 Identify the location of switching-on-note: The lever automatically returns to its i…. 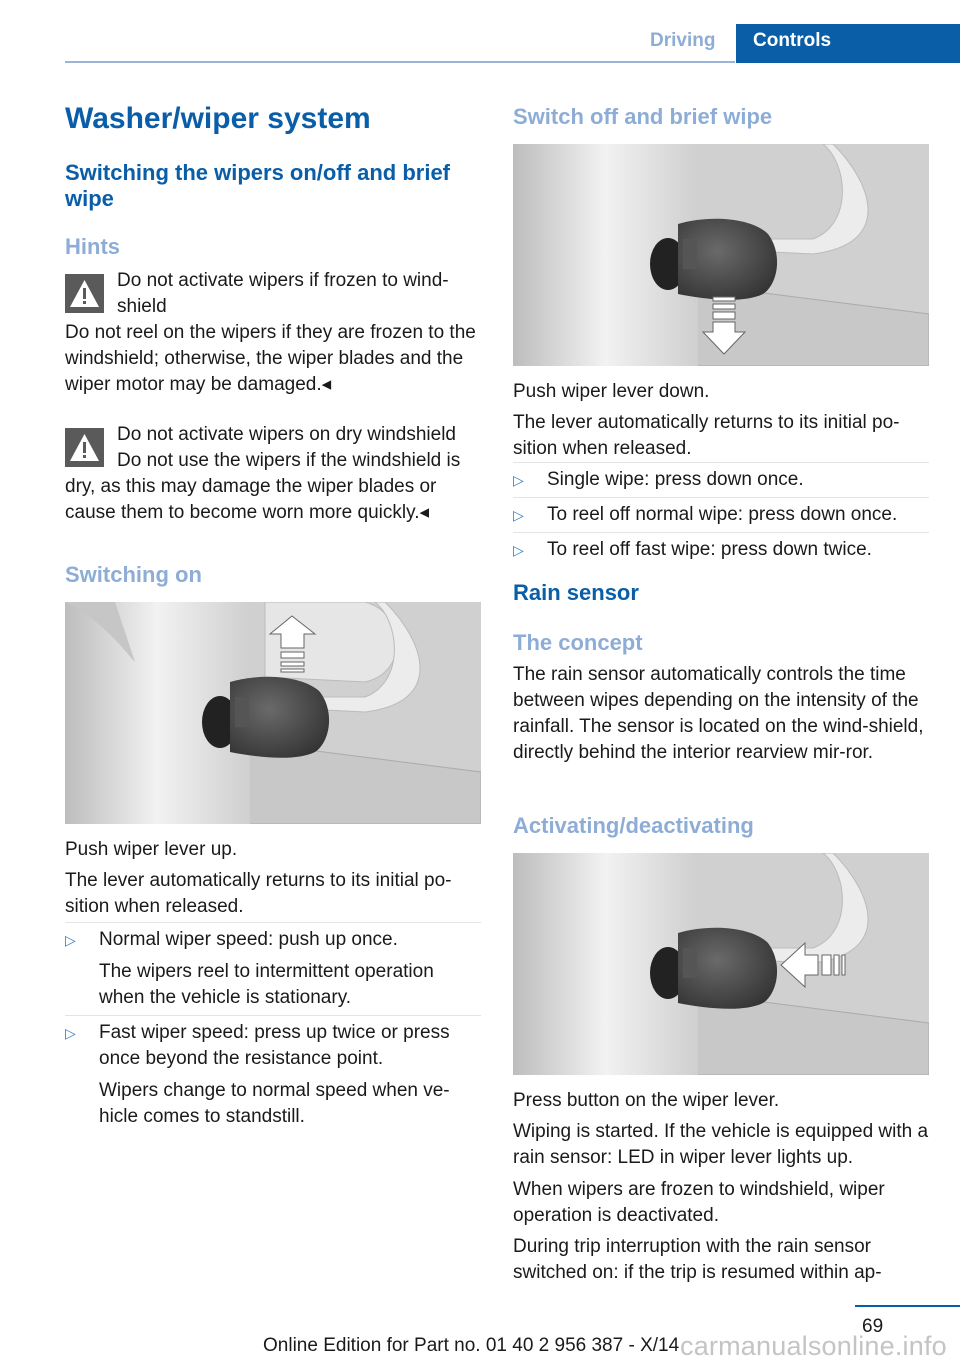
(258, 893).